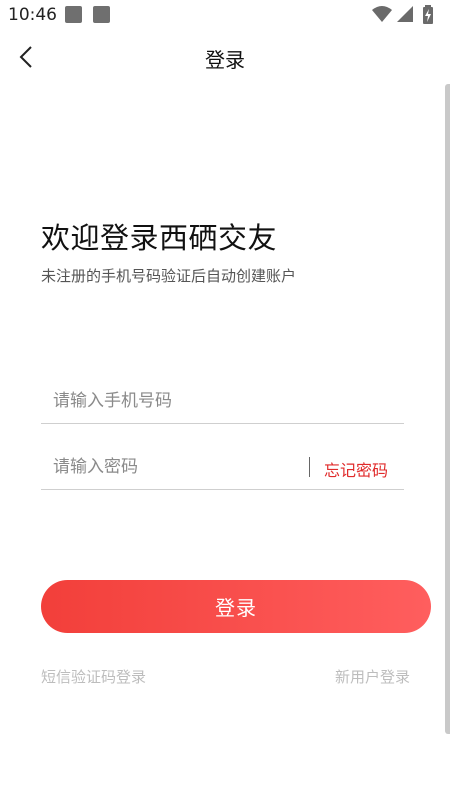  I want to click on status-time: 10:46, so click(32, 15).